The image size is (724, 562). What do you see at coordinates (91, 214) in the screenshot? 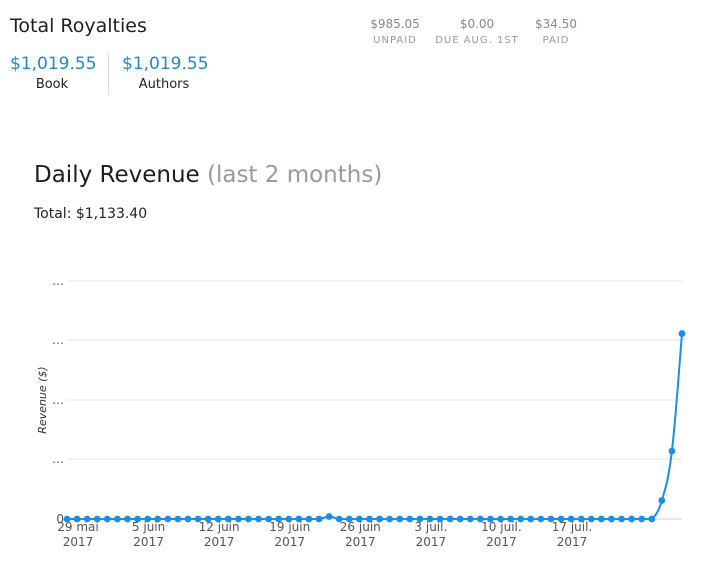
I see `daily-revenue-total: Total: $1,133.40` at bounding box center [91, 214].